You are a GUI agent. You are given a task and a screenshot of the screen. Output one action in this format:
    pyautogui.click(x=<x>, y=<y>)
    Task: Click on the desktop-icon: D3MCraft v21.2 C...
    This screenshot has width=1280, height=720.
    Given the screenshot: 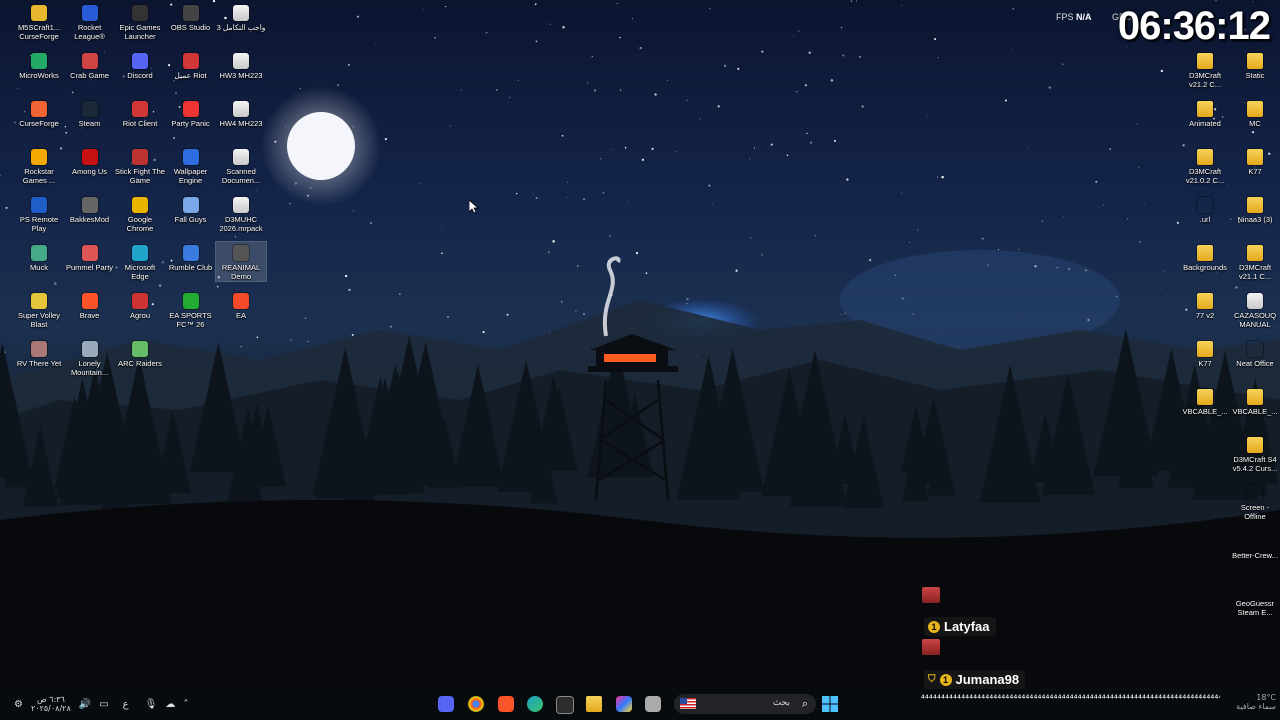 What is the action you would take?
    pyautogui.click(x=1205, y=69)
    